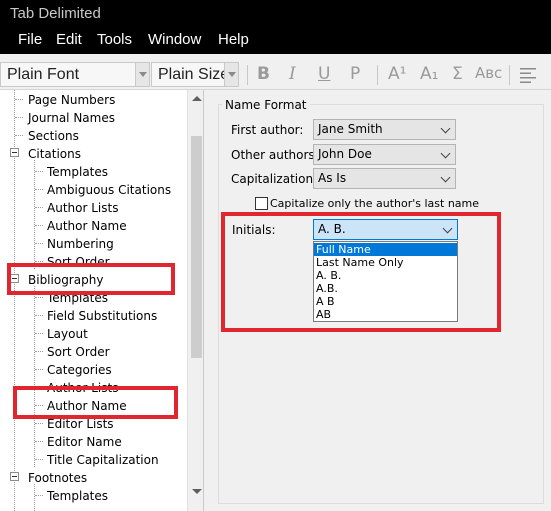  Describe the element at coordinates (345, 154) in the screenshot. I see `other-authors-value: John Doe` at that location.